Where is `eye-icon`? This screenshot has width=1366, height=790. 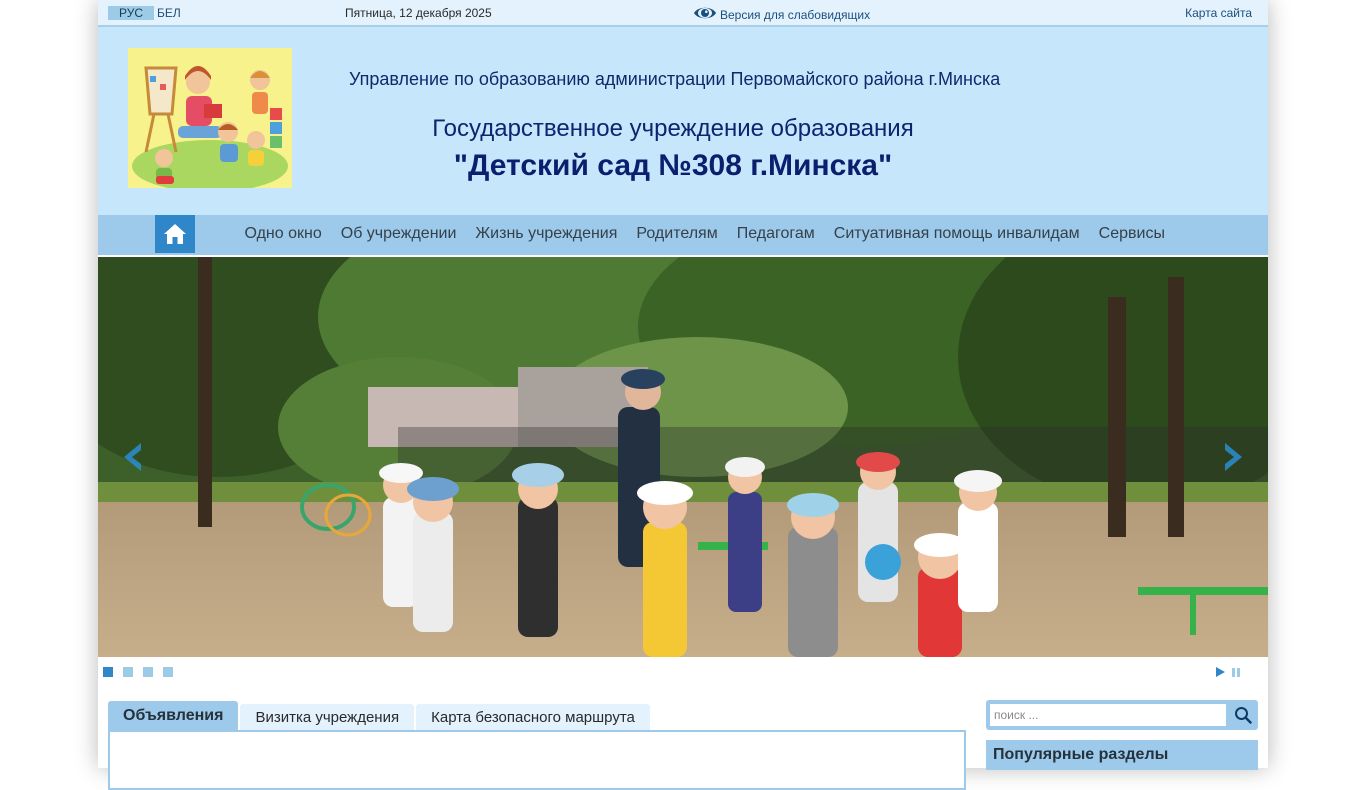
eye-icon is located at coordinates (705, 13).